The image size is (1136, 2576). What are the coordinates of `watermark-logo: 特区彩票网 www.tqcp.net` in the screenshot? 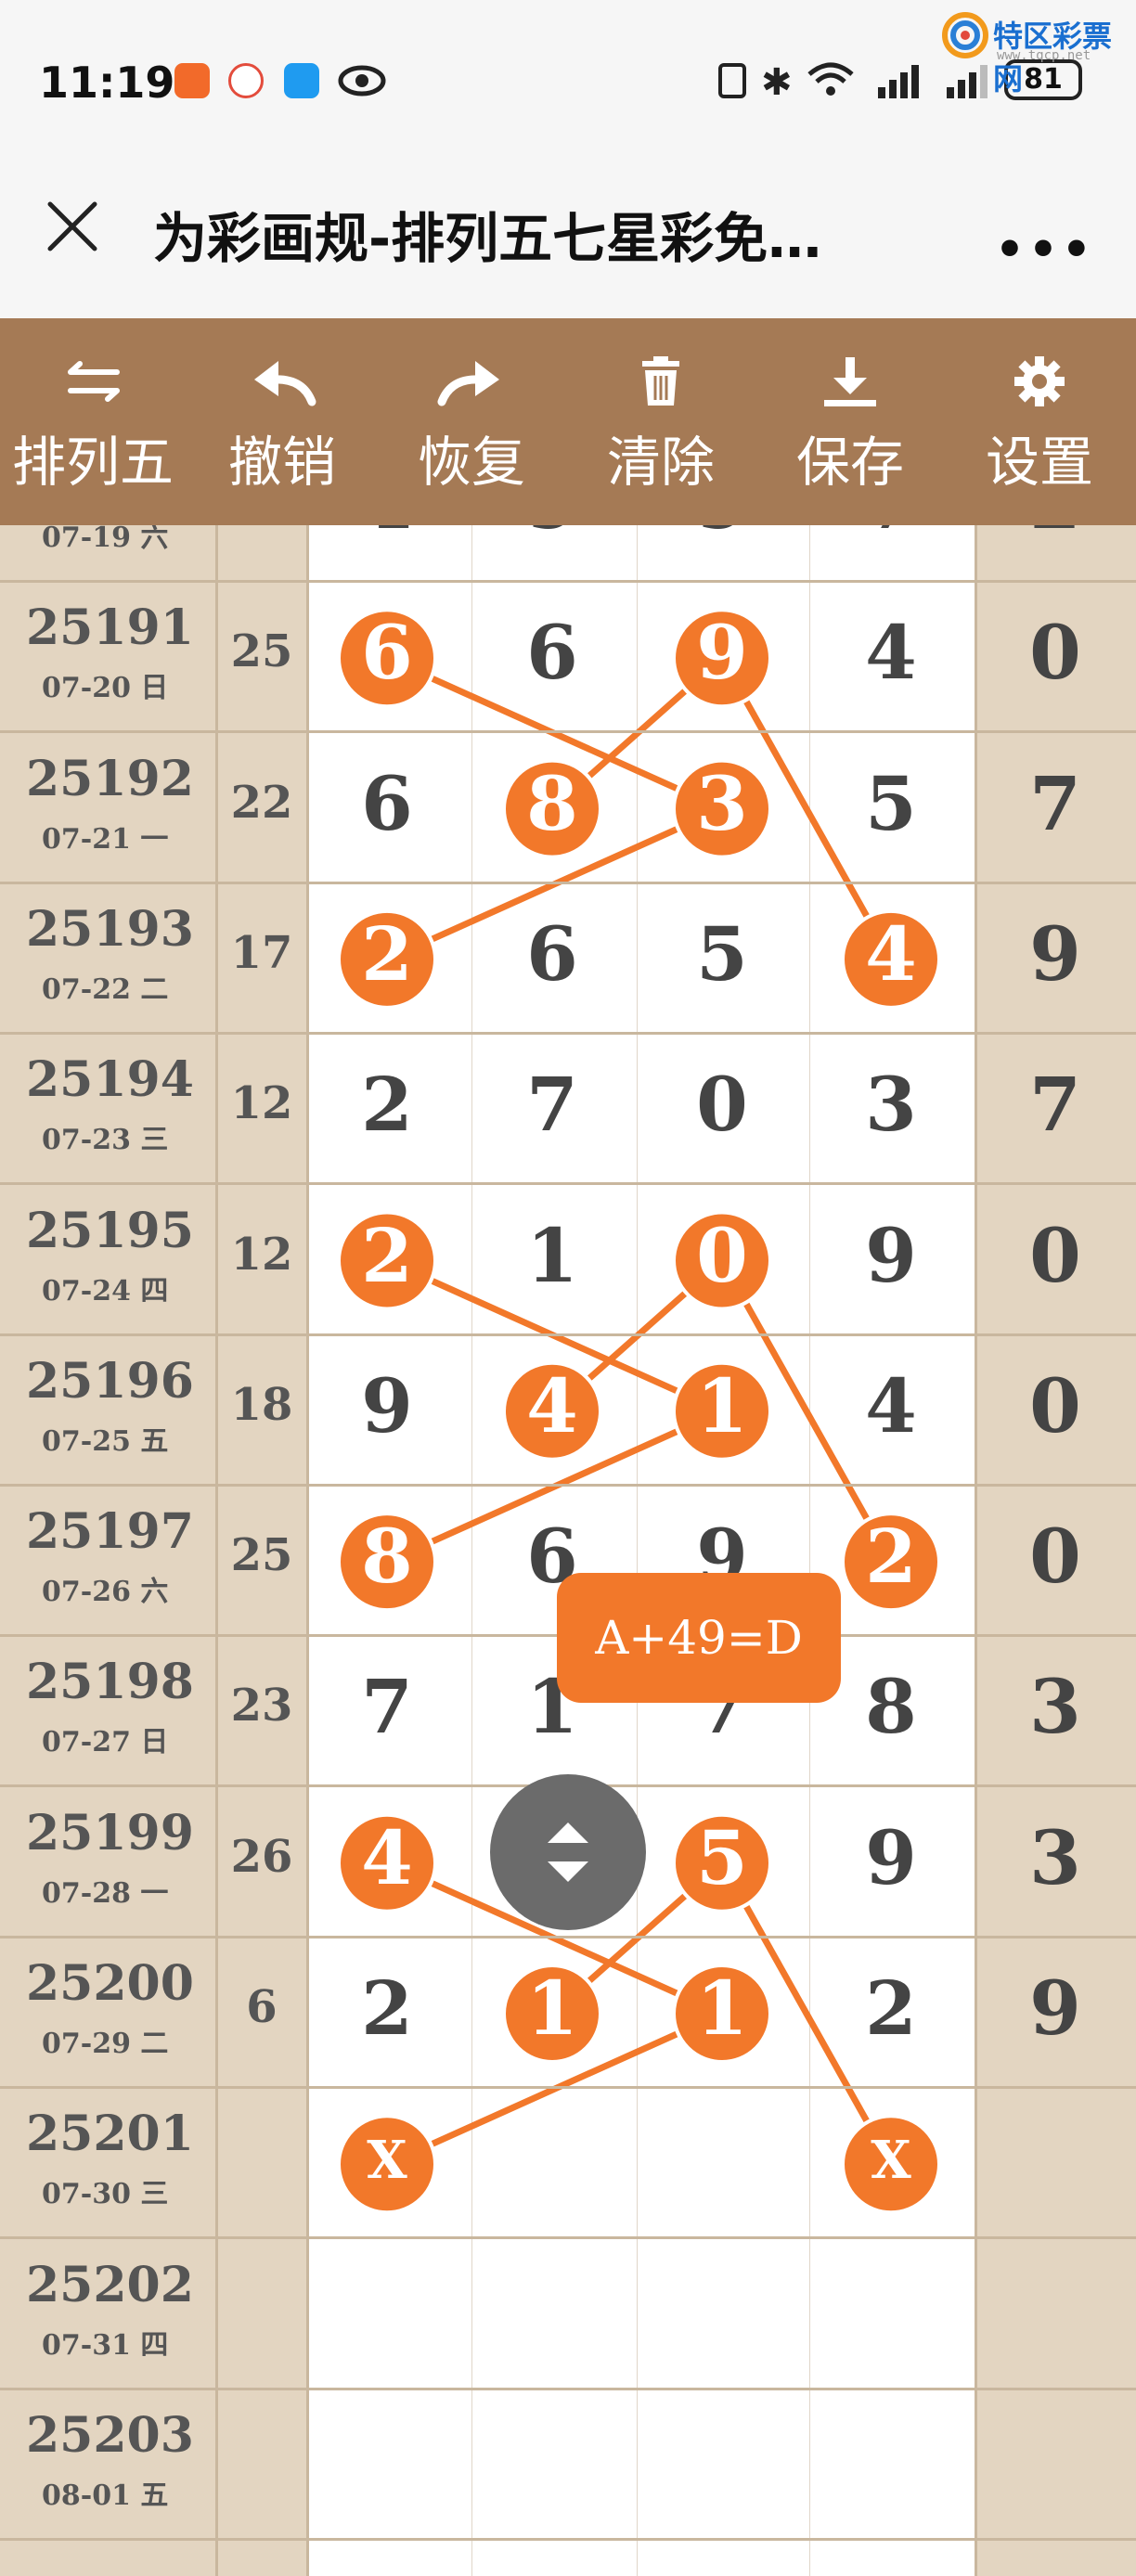 It's located at (1034, 53).